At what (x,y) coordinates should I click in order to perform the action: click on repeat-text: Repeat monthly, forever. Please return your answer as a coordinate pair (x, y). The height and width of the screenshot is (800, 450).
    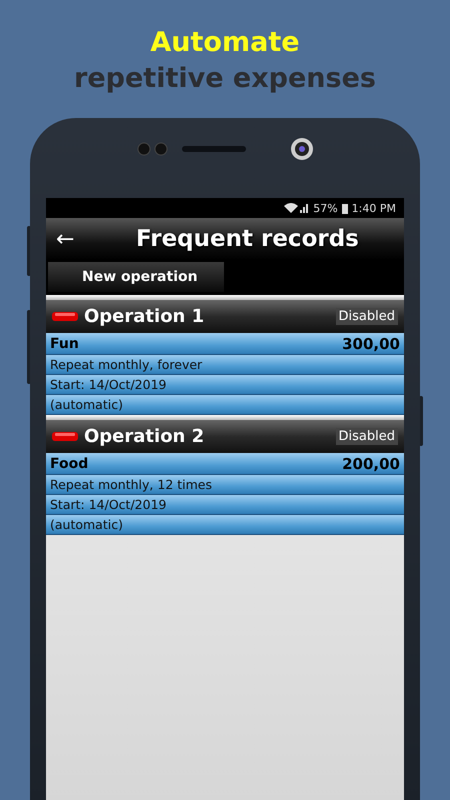
    Looking at the image, I should click on (126, 364).